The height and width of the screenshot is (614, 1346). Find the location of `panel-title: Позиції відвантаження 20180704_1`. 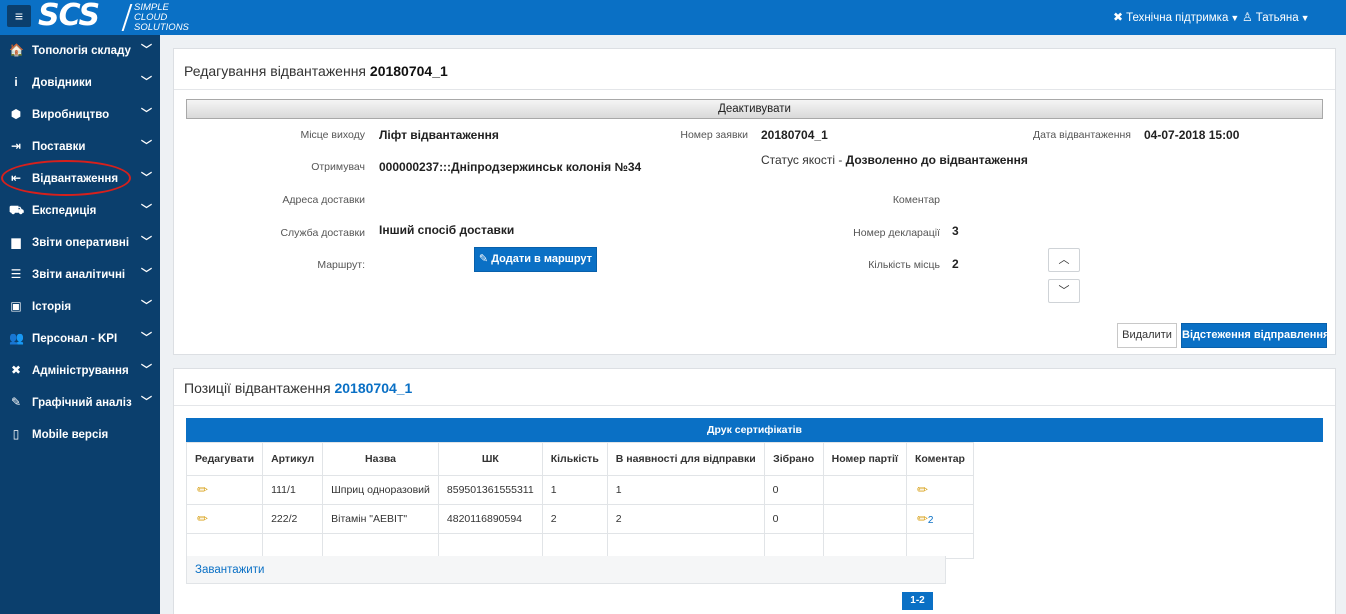

panel-title: Позиції відвантаження 20180704_1 is located at coordinates (298, 388).